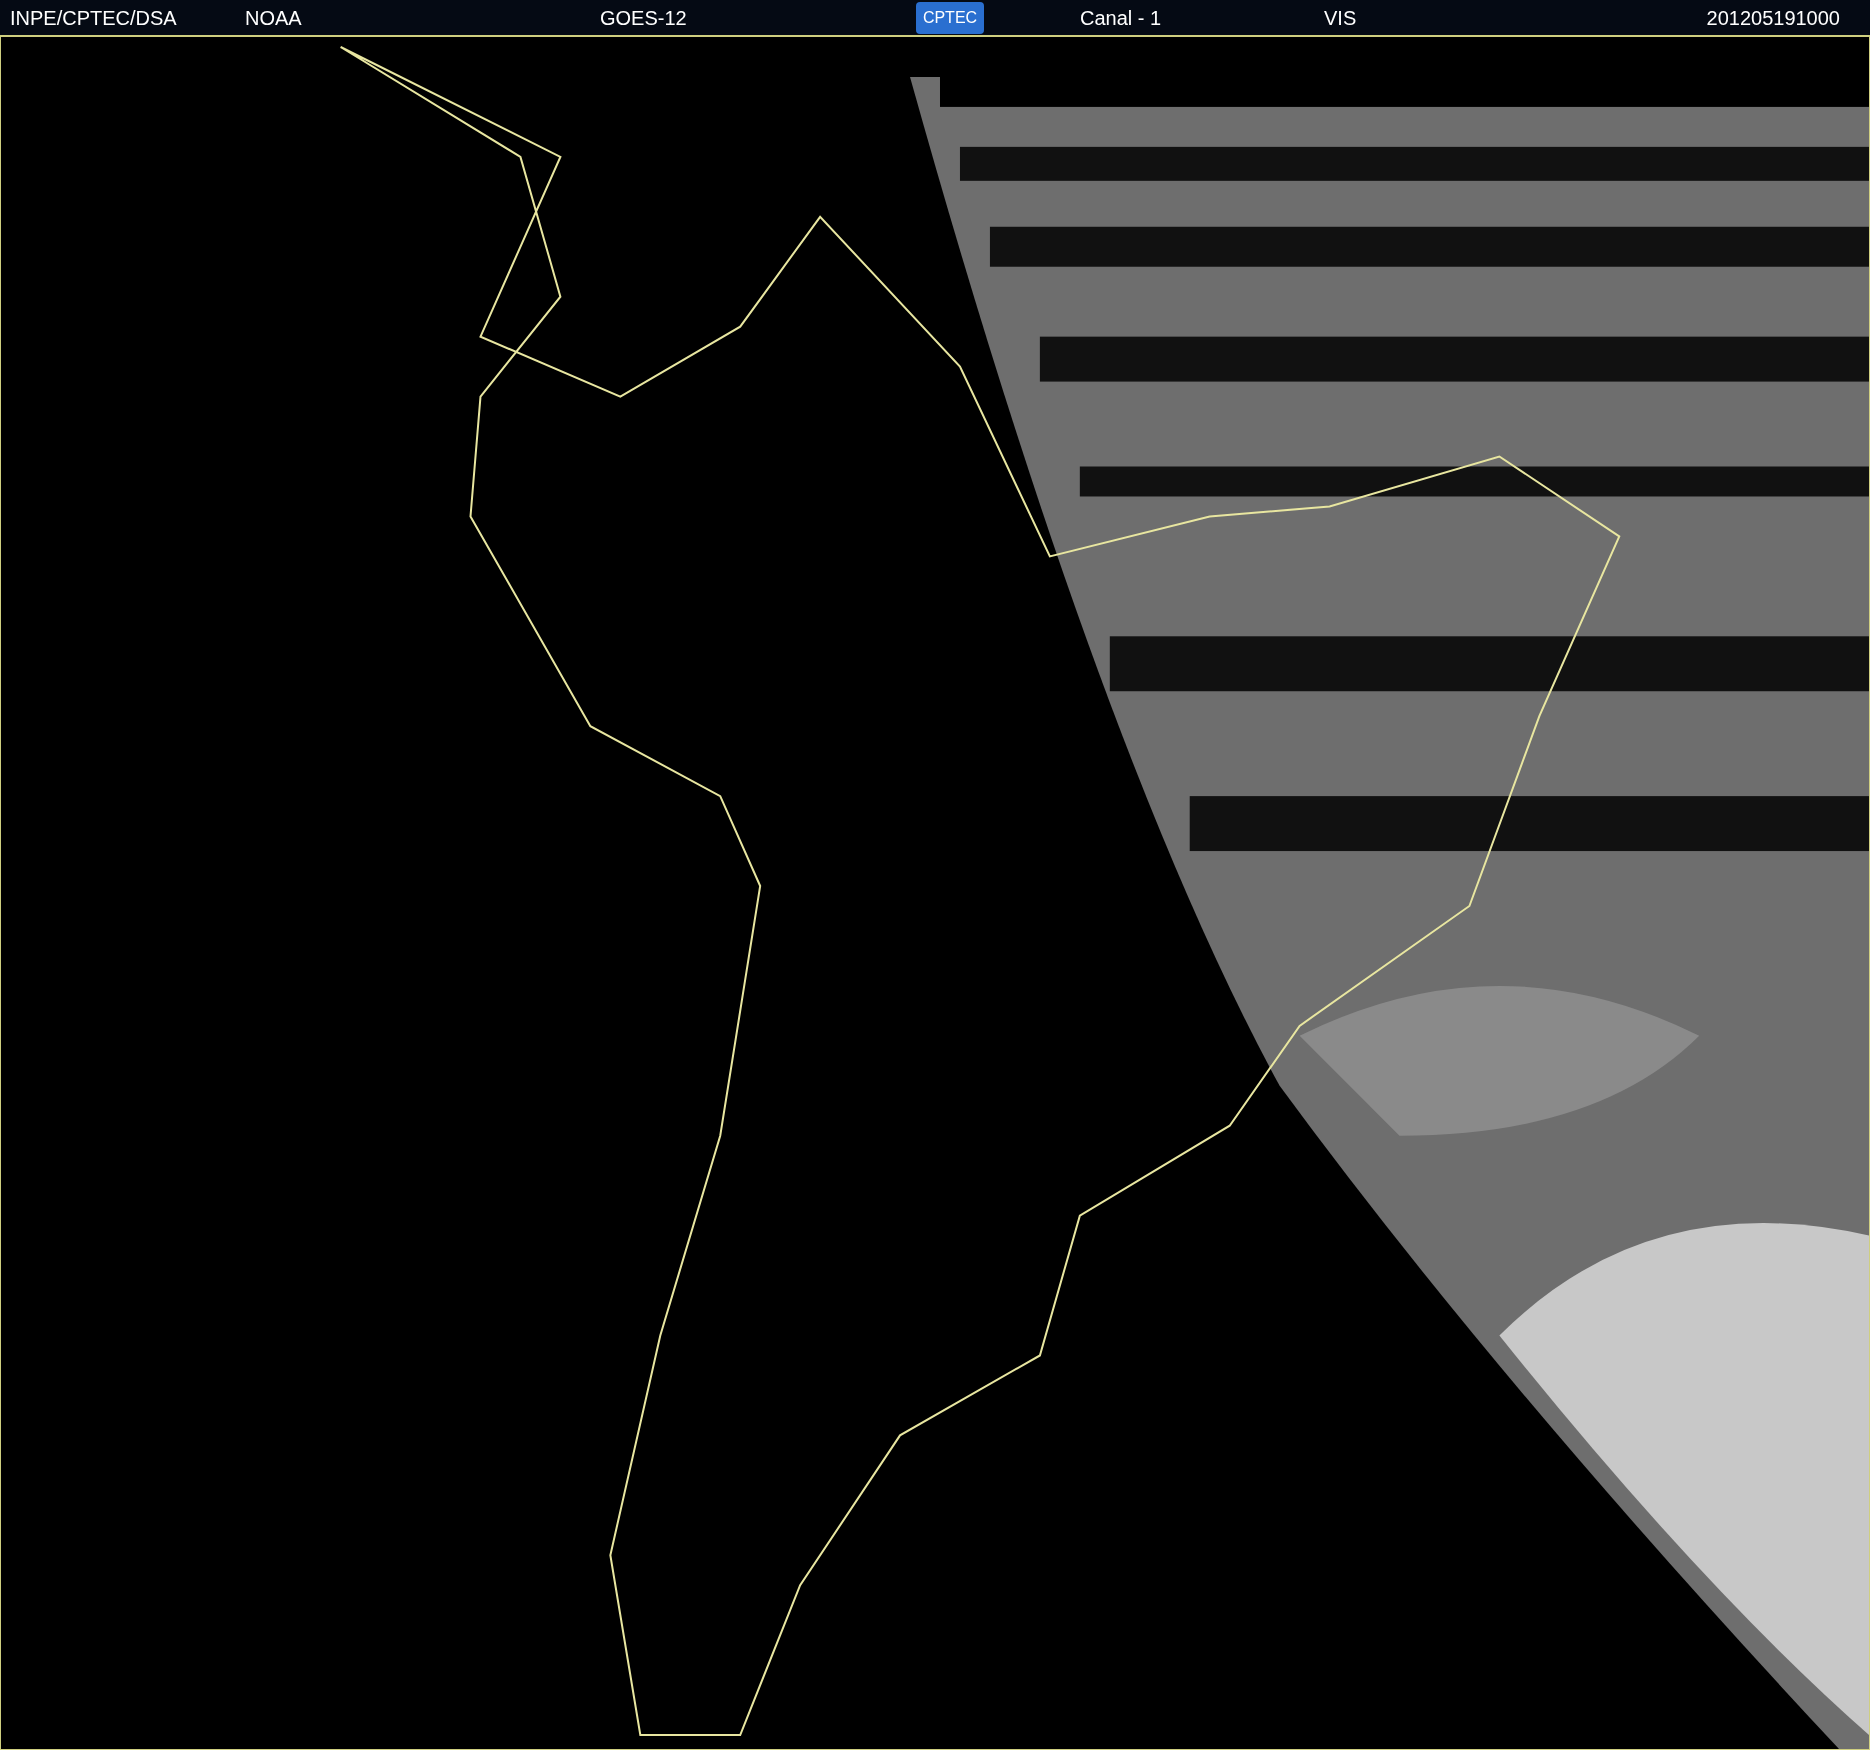 The height and width of the screenshot is (1750, 1870). I want to click on timestamp-label: 201205191000, so click(1773, 18).